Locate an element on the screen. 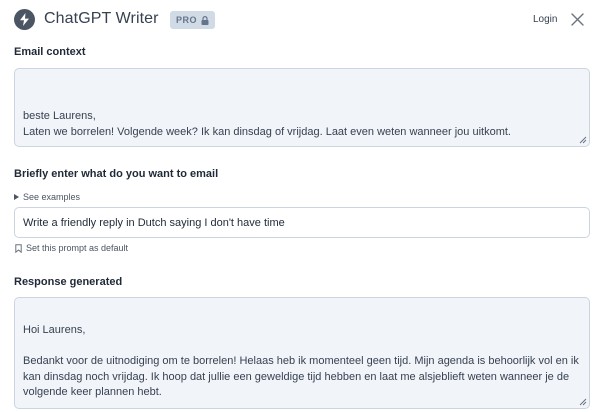 The width and height of the screenshot is (608, 412). triangle-right-icon is located at coordinates (16, 197).